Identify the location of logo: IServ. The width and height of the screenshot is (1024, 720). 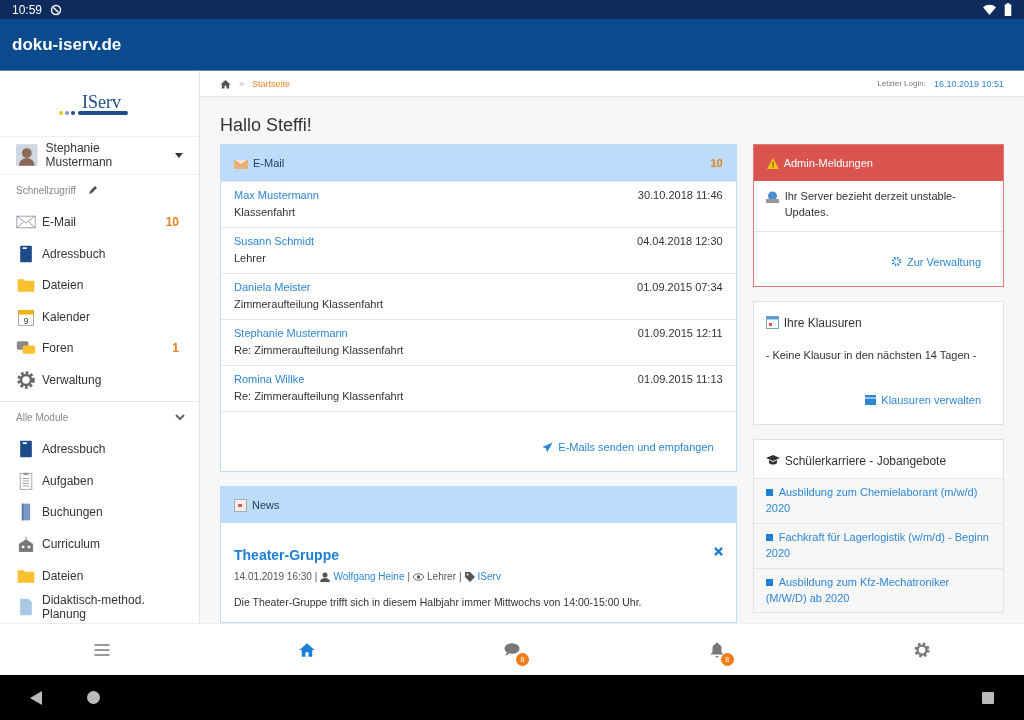
(99, 103).